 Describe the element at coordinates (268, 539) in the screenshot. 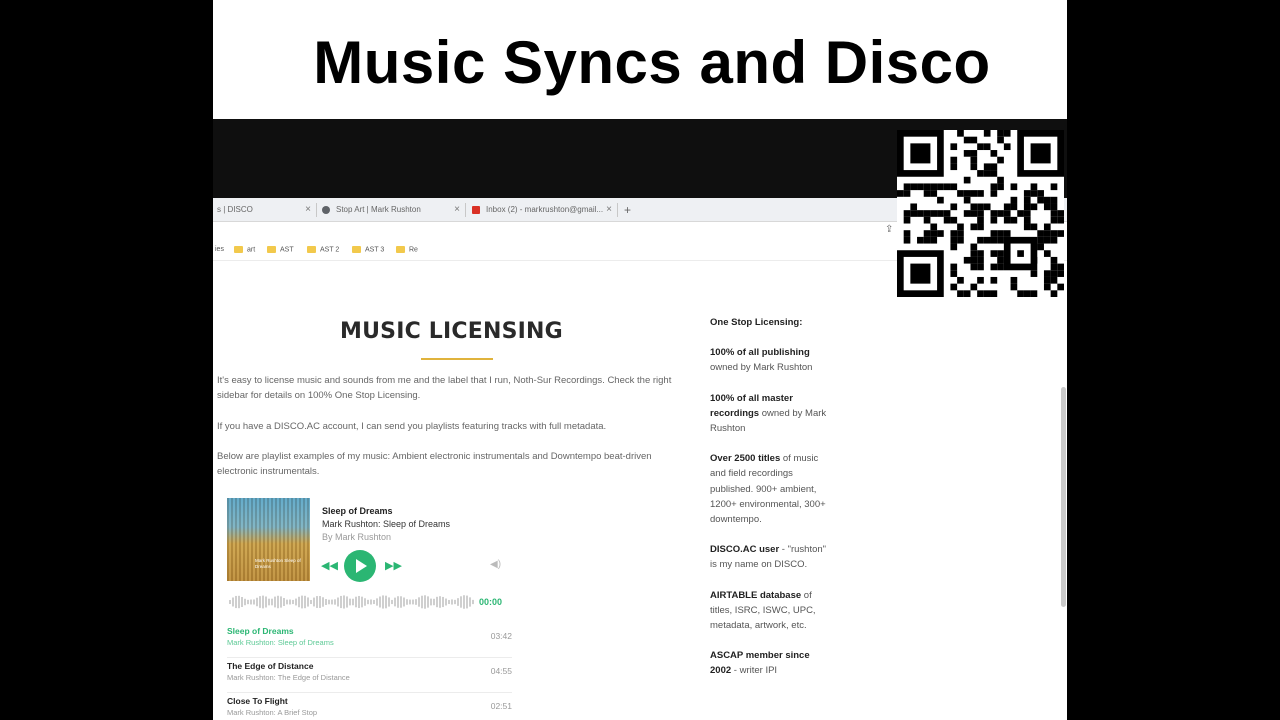

I see `album-art: Mark Rushton Sleep of Dreams` at that location.